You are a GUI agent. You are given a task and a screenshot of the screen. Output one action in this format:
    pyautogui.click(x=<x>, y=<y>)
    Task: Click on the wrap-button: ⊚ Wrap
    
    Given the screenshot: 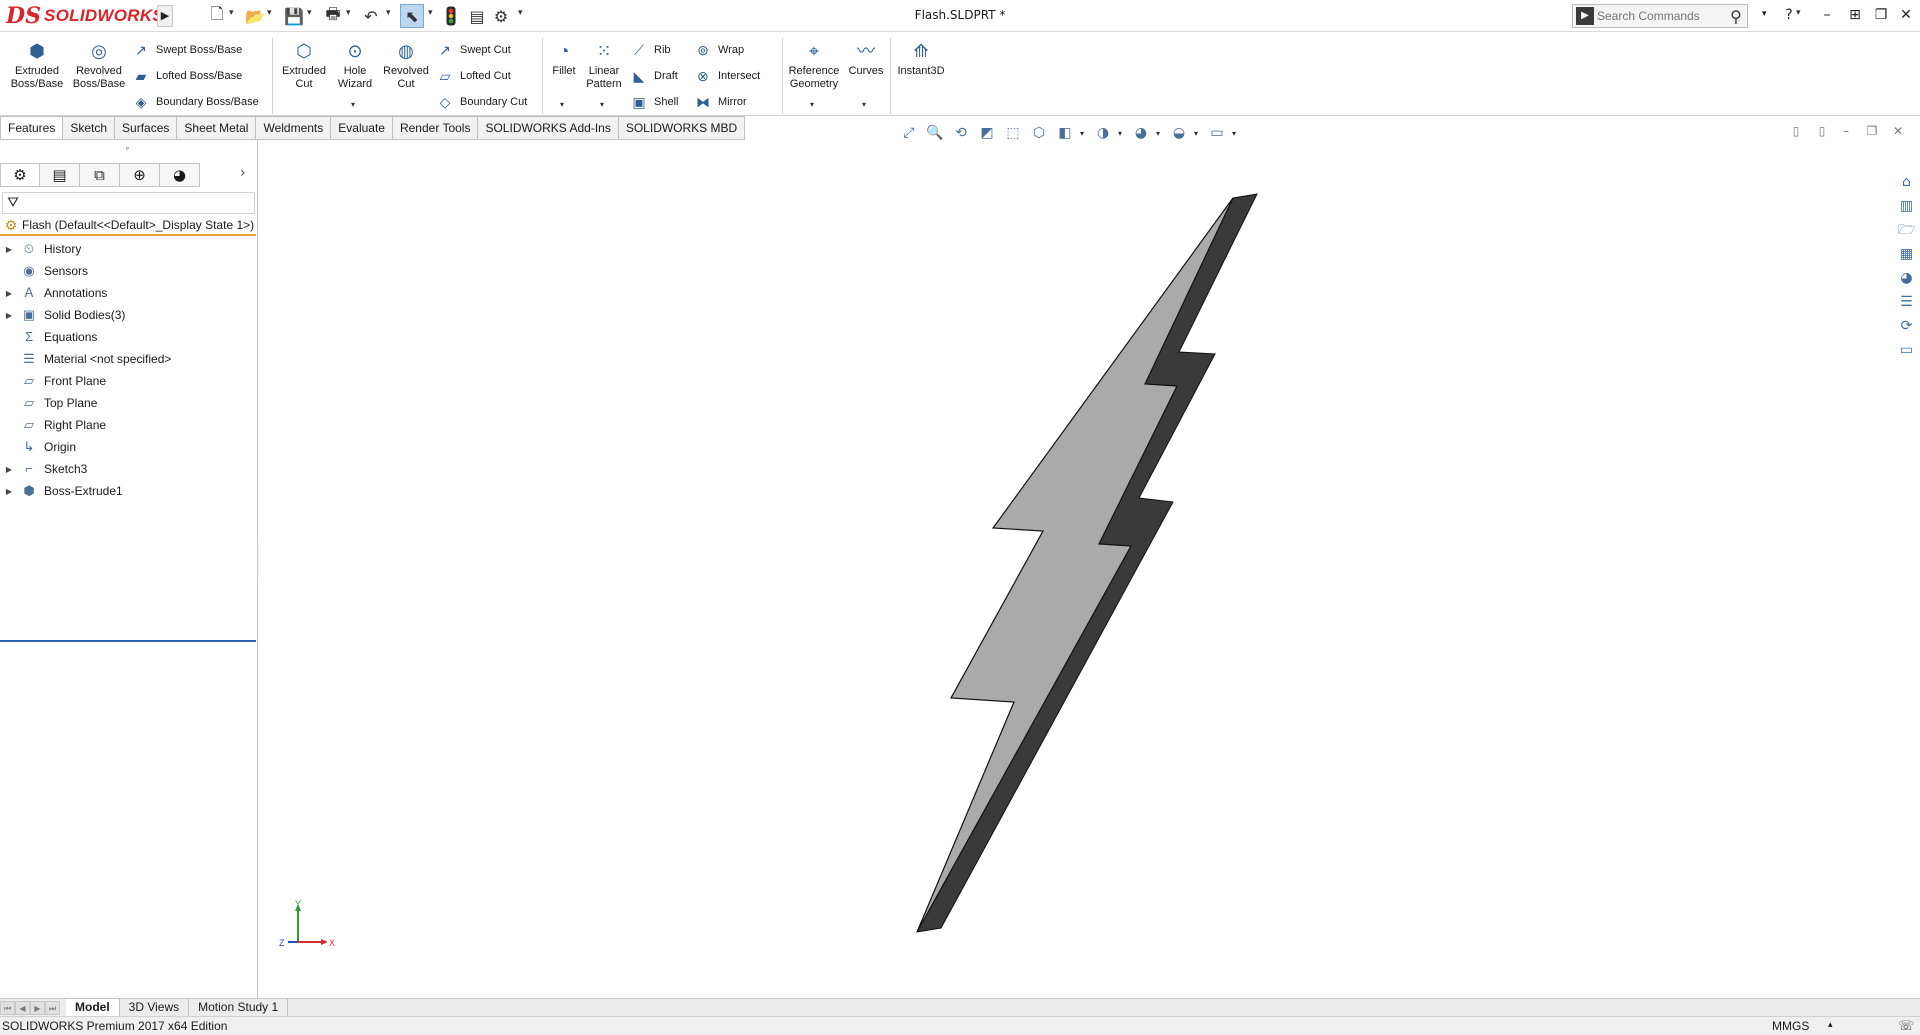 What is the action you would take?
    pyautogui.click(x=719, y=50)
    